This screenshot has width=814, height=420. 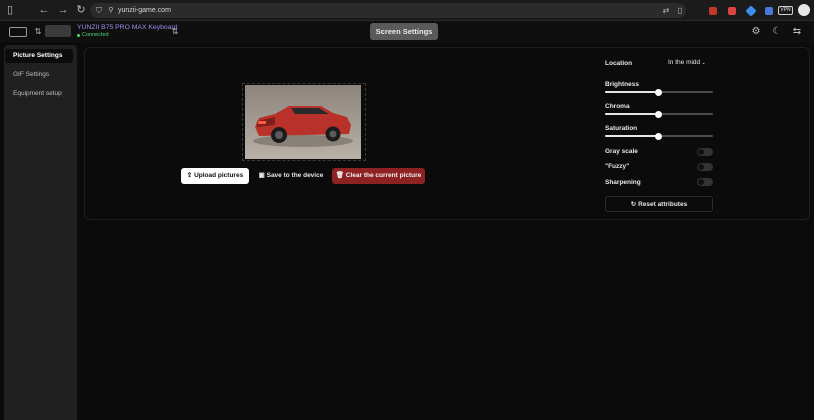 What do you see at coordinates (769, 11) in the screenshot?
I see `extension-shield-icon` at bounding box center [769, 11].